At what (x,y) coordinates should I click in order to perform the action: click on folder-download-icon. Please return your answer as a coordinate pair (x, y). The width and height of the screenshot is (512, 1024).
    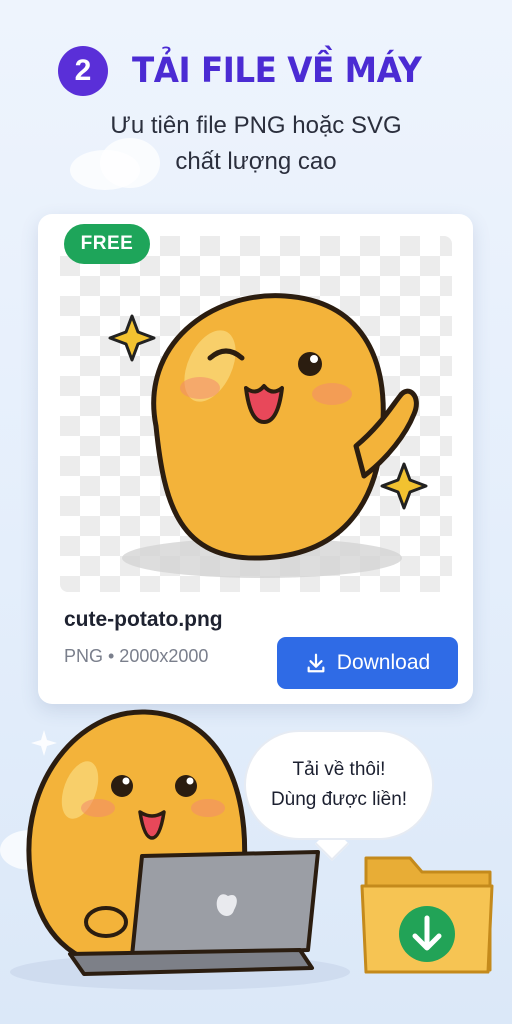
    Looking at the image, I should click on (427, 915).